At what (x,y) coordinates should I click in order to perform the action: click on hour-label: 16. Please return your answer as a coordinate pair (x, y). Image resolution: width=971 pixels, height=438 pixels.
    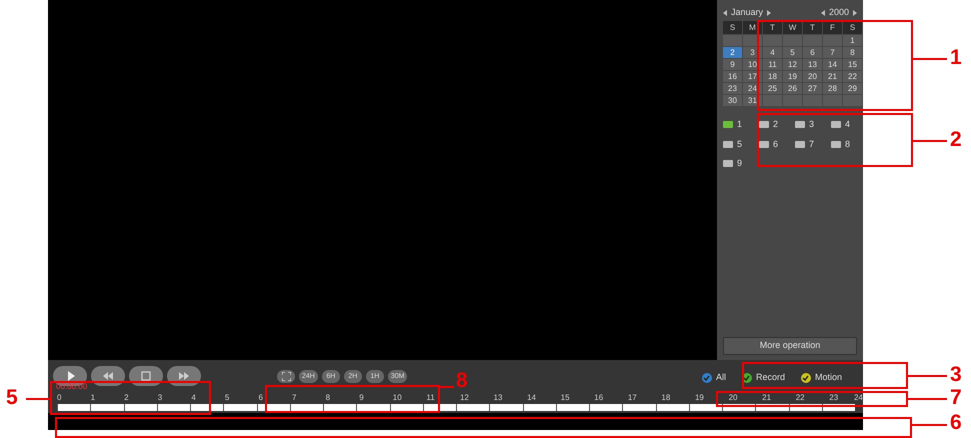
    Looking at the image, I should click on (599, 397).